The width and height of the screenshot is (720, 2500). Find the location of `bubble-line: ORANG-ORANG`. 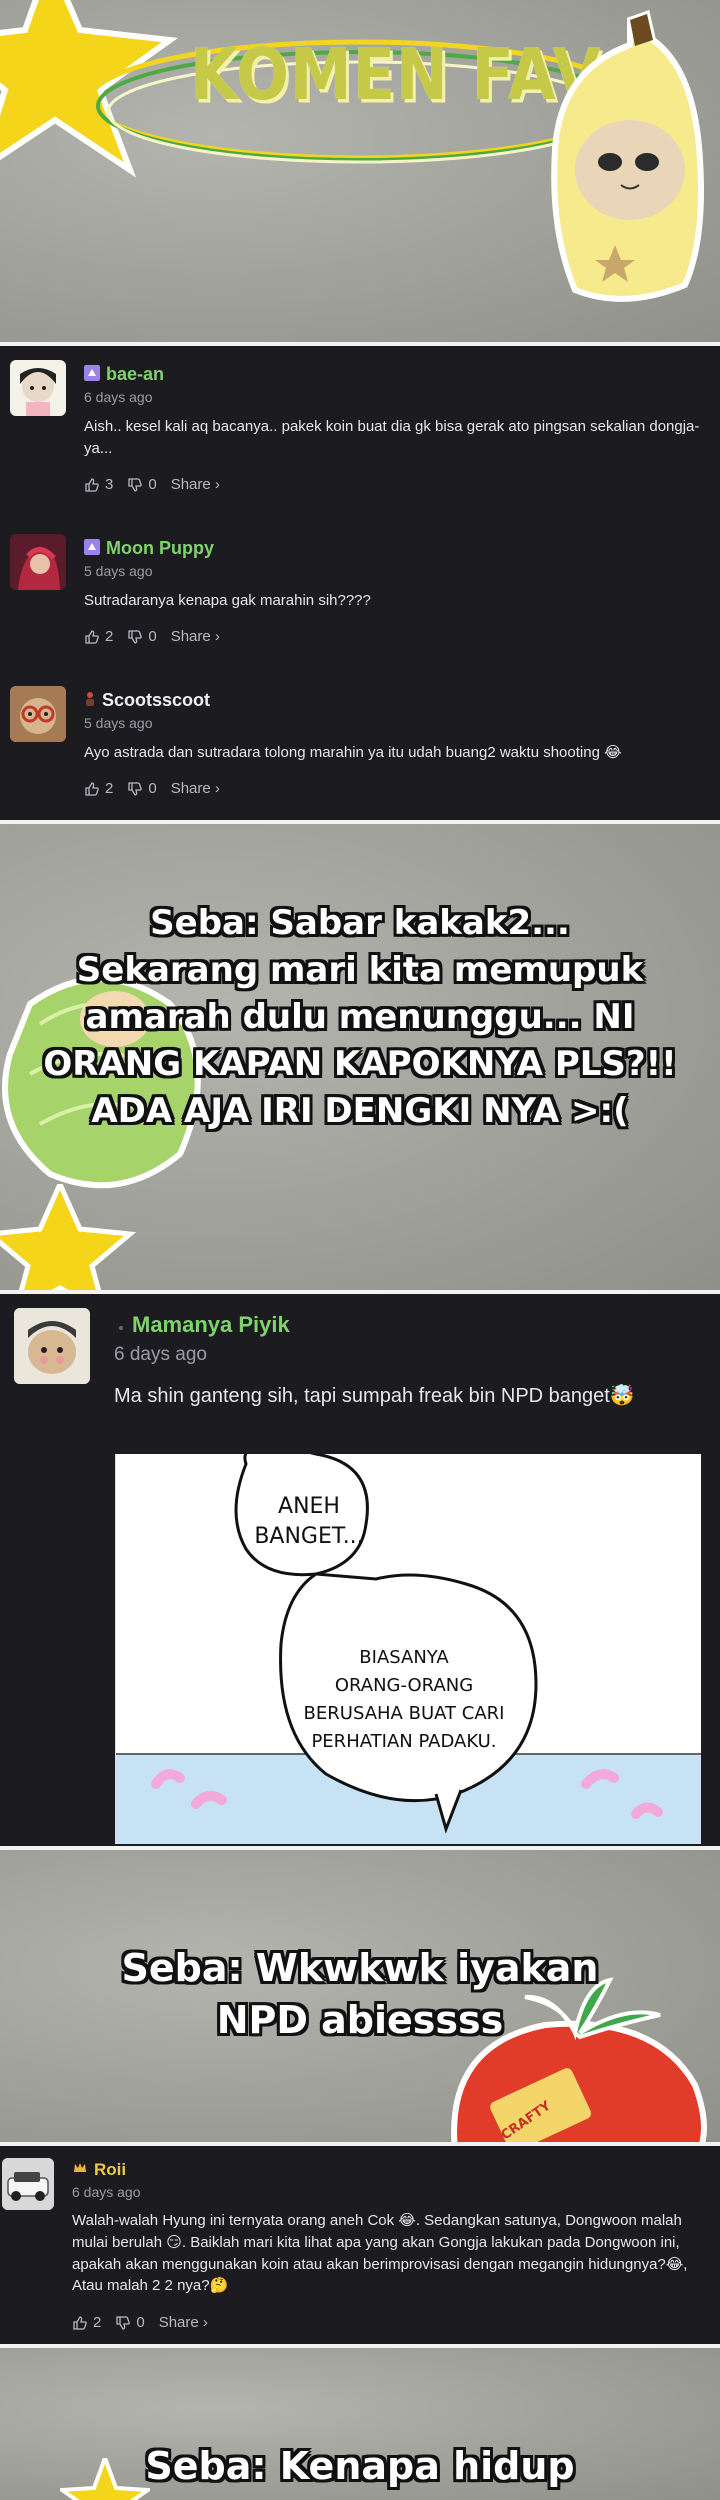

bubble-line: ORANG-ORANG is located at coordinates (404, 1685).